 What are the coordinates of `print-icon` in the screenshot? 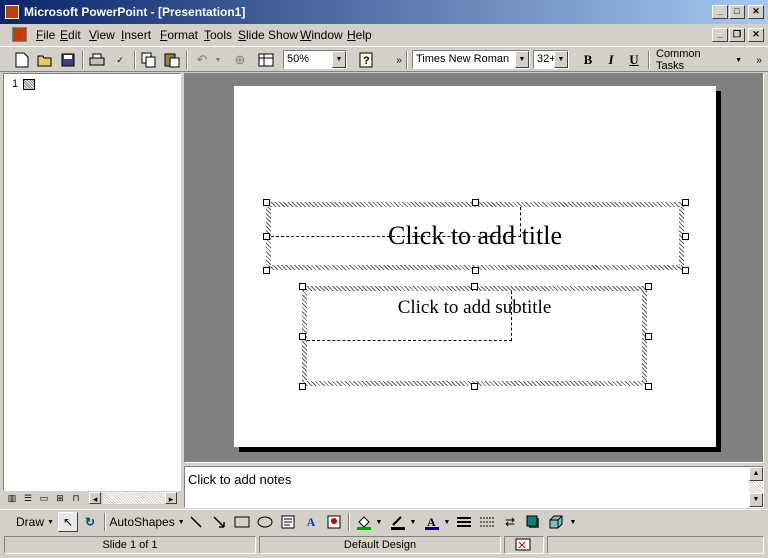 It's located at (97, 60).